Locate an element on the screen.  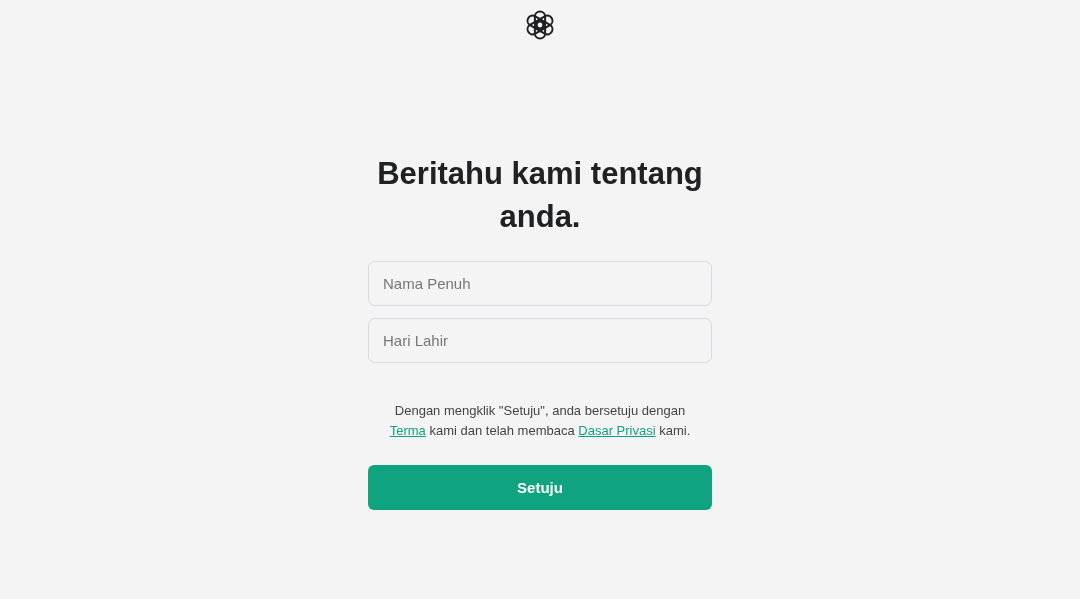
consent-text: Dengan mengklik "Setuju", anda bersetuju dengan Terma kami dan telah membaca Dasar Privasi kami. is located at coordinates (540, 421).